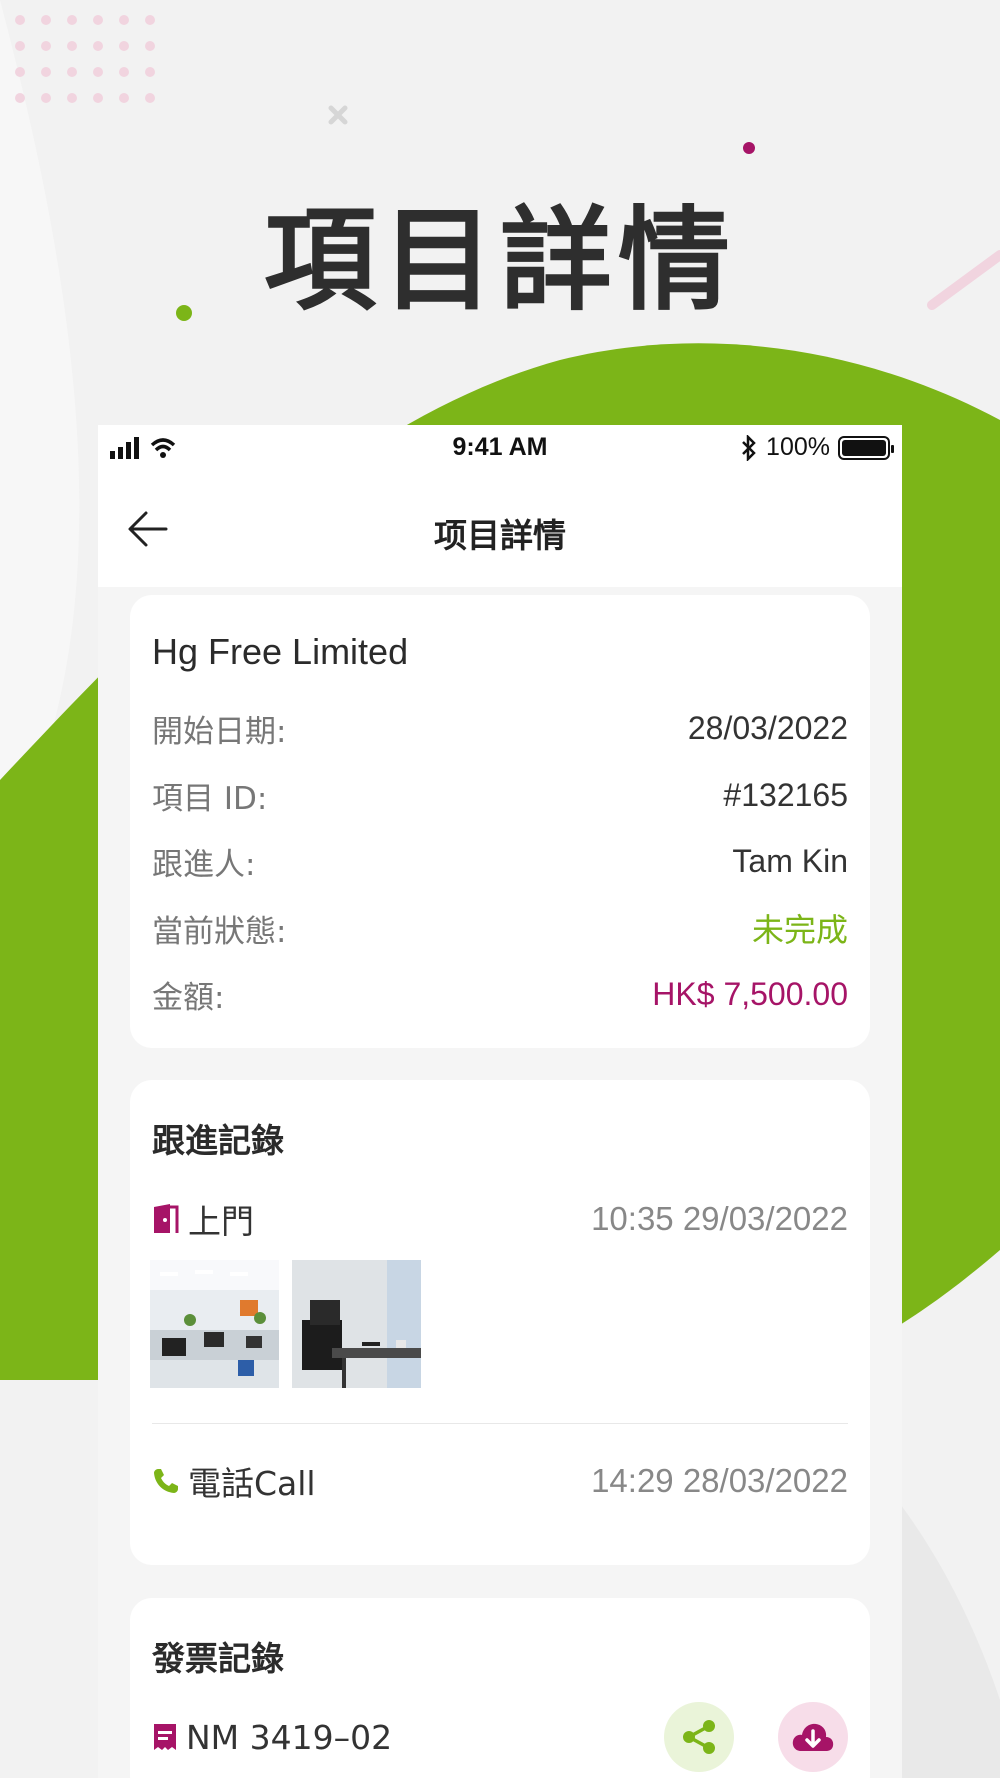  Describe the element at coordinates (750, 993) in the screenshot. I see `amount-value: HK$ 7,500.00` at that location.